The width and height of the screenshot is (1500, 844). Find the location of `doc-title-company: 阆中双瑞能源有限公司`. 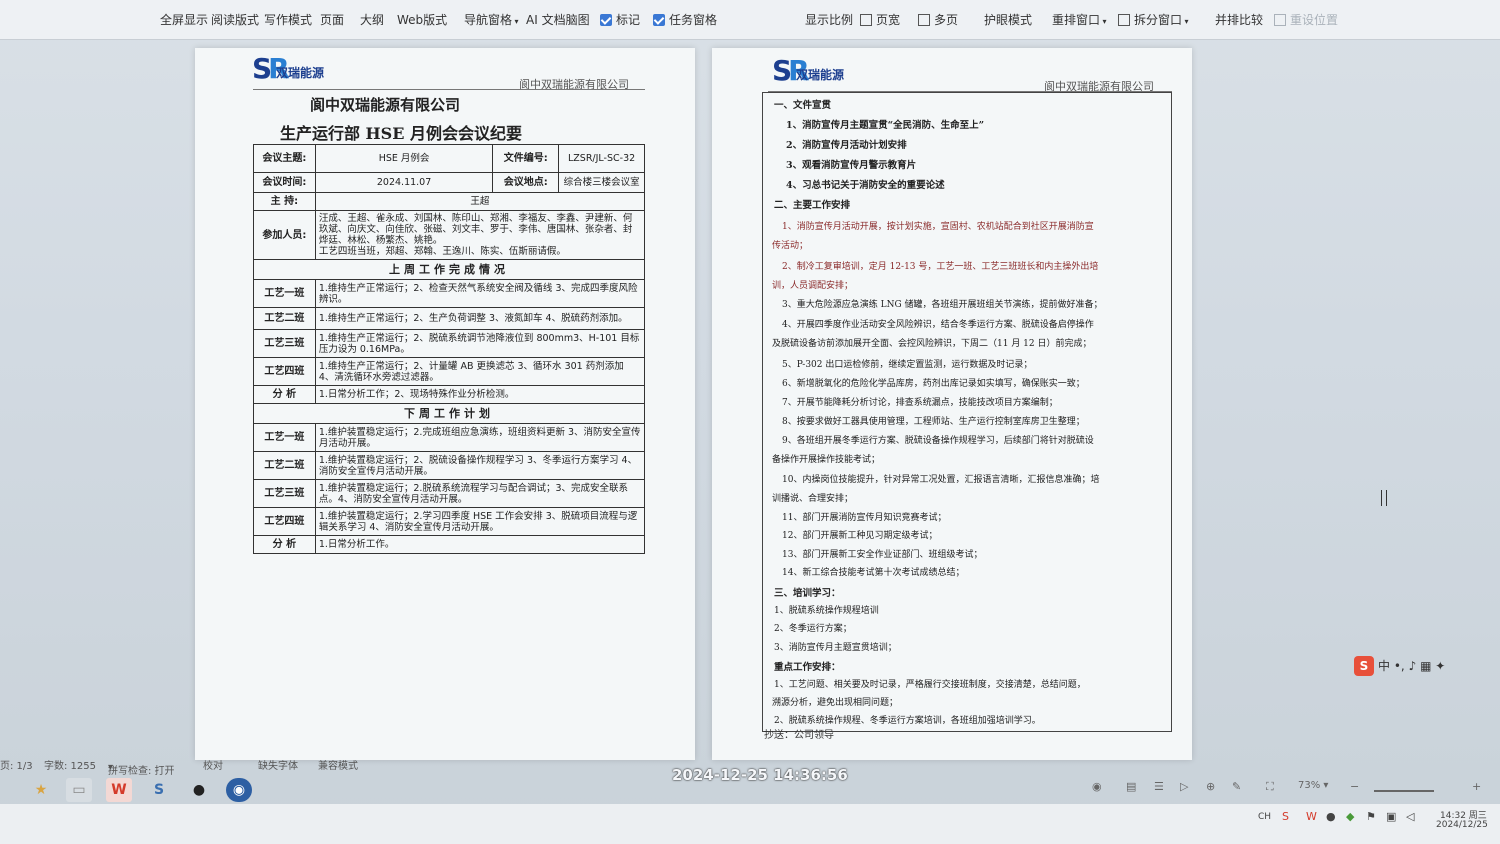

doc-title-company: 阆中双瑞能源有限公司 is located at coordinates (384, 105).